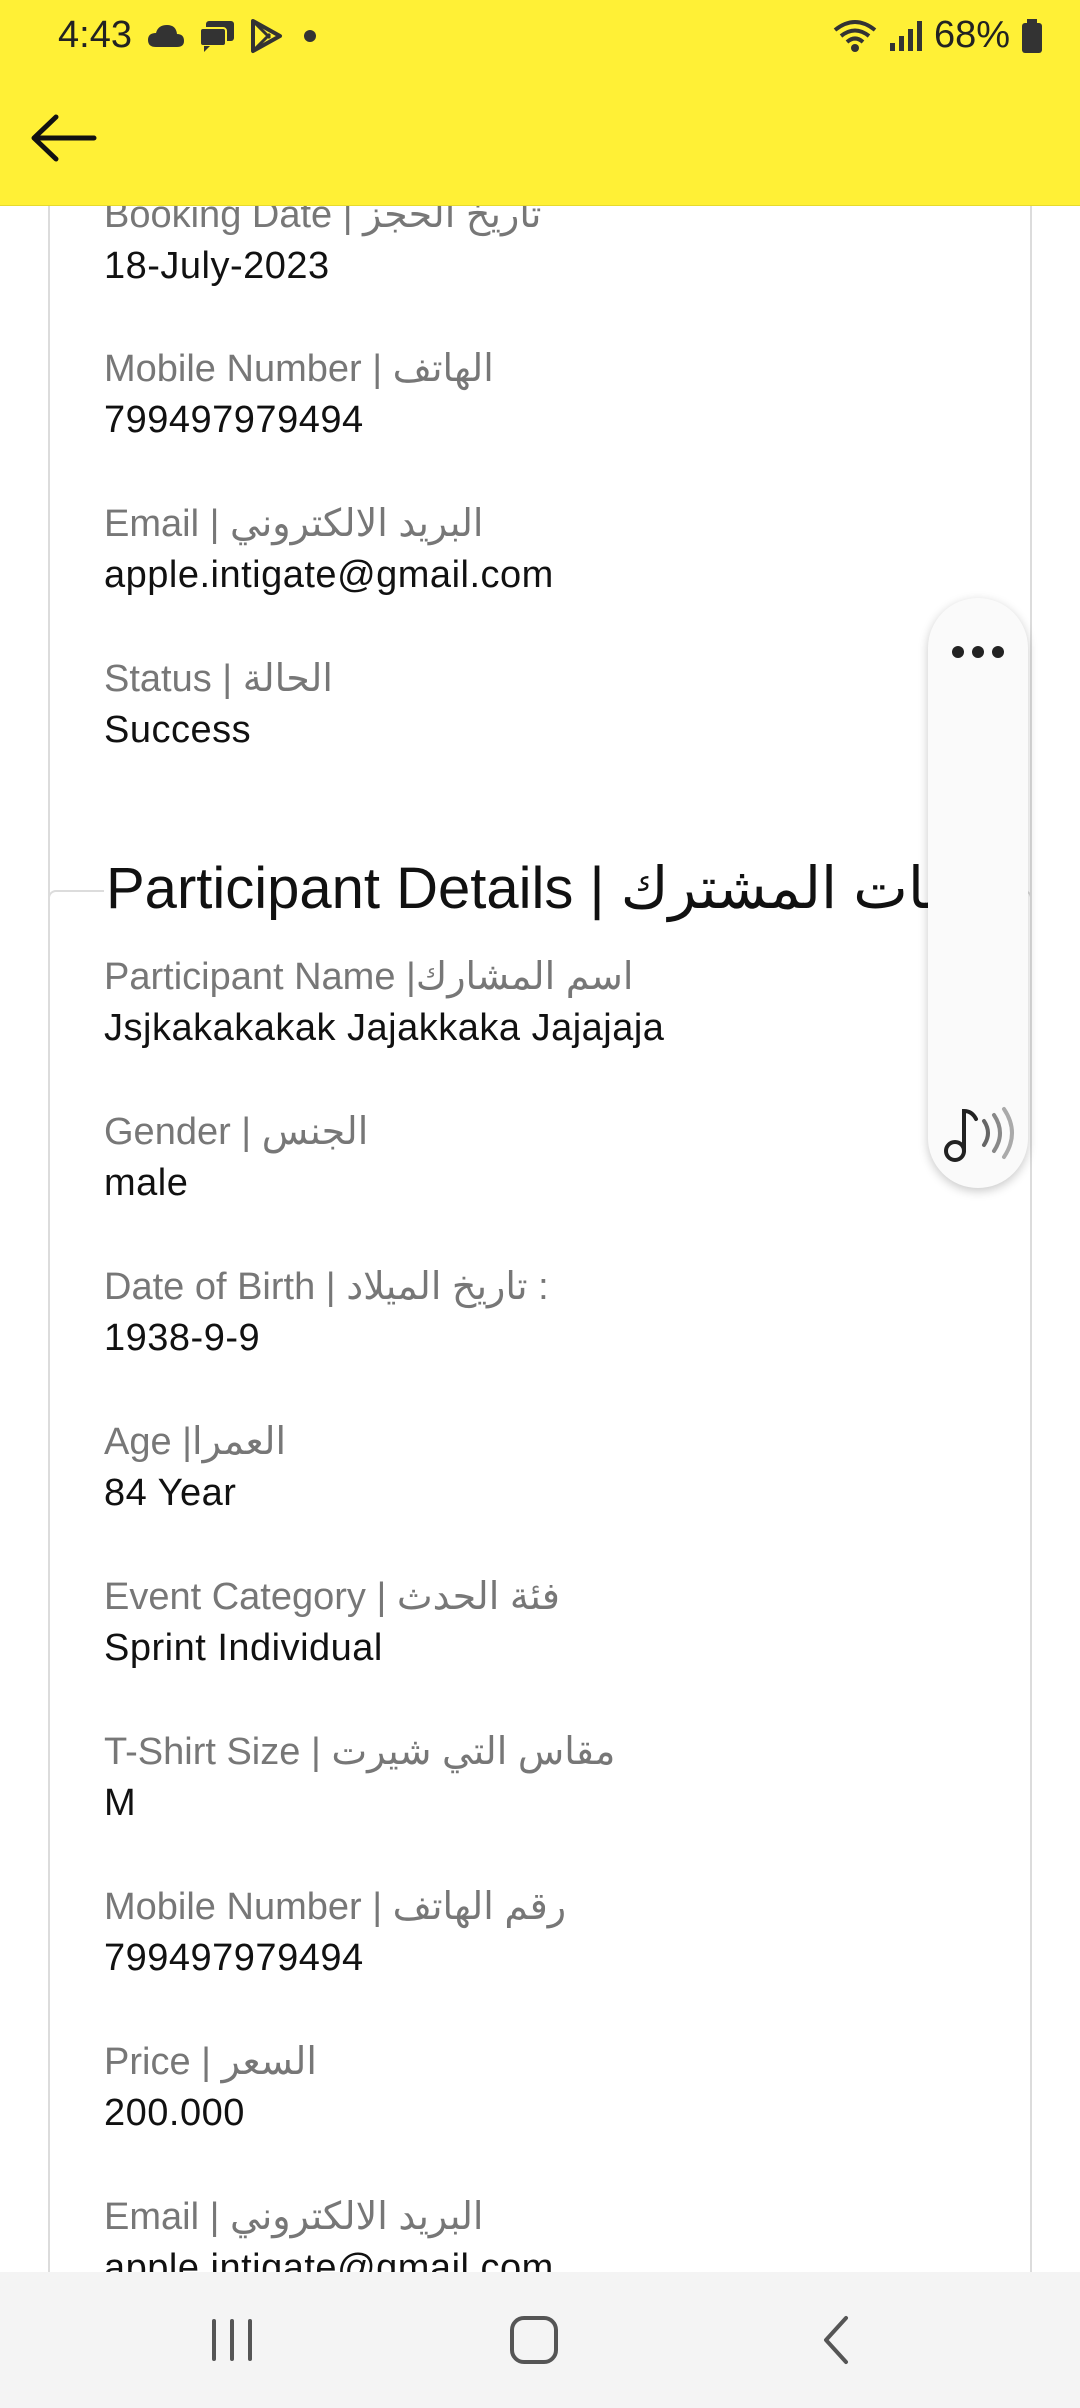 The width and height of the screenshot is (1080, 2408). I want to click on battery-icon, so click(1032, 35).